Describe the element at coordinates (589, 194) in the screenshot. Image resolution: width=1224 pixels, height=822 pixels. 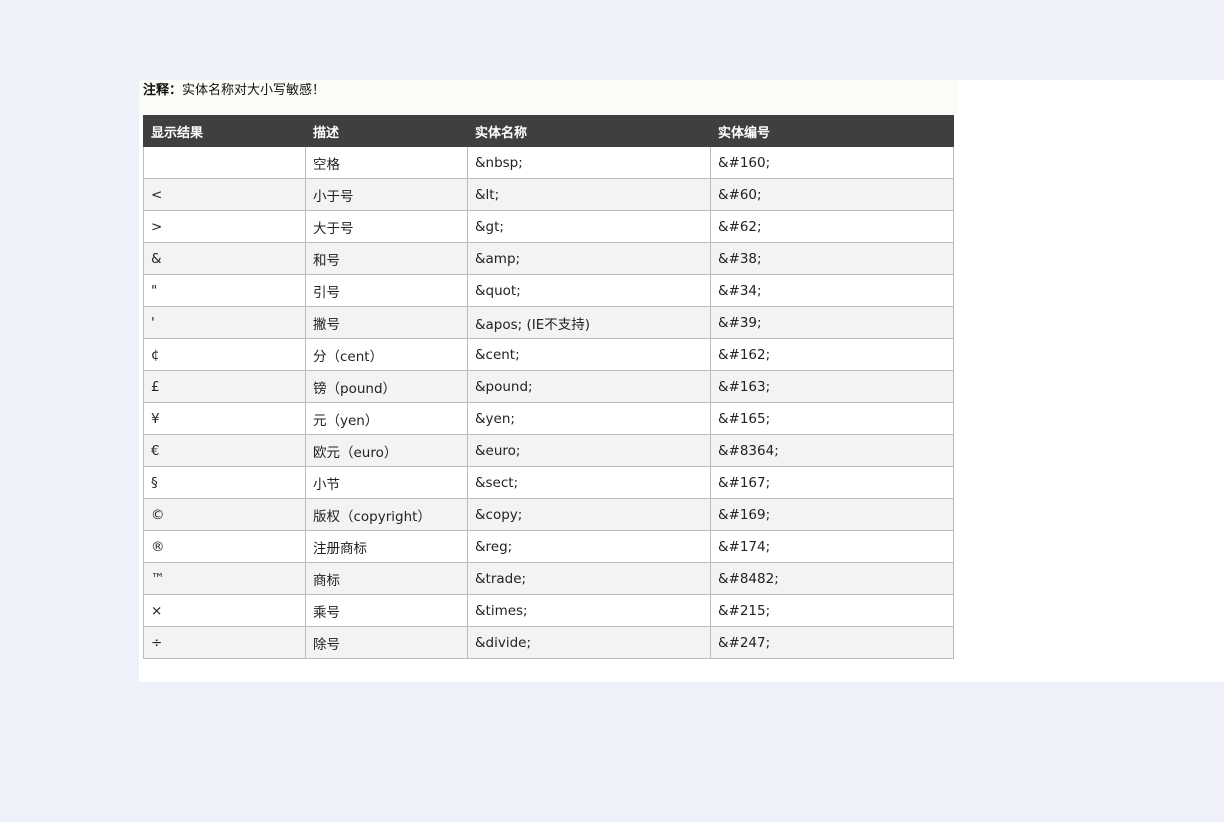
I see `cell-entity-name: &lt;` at that location.